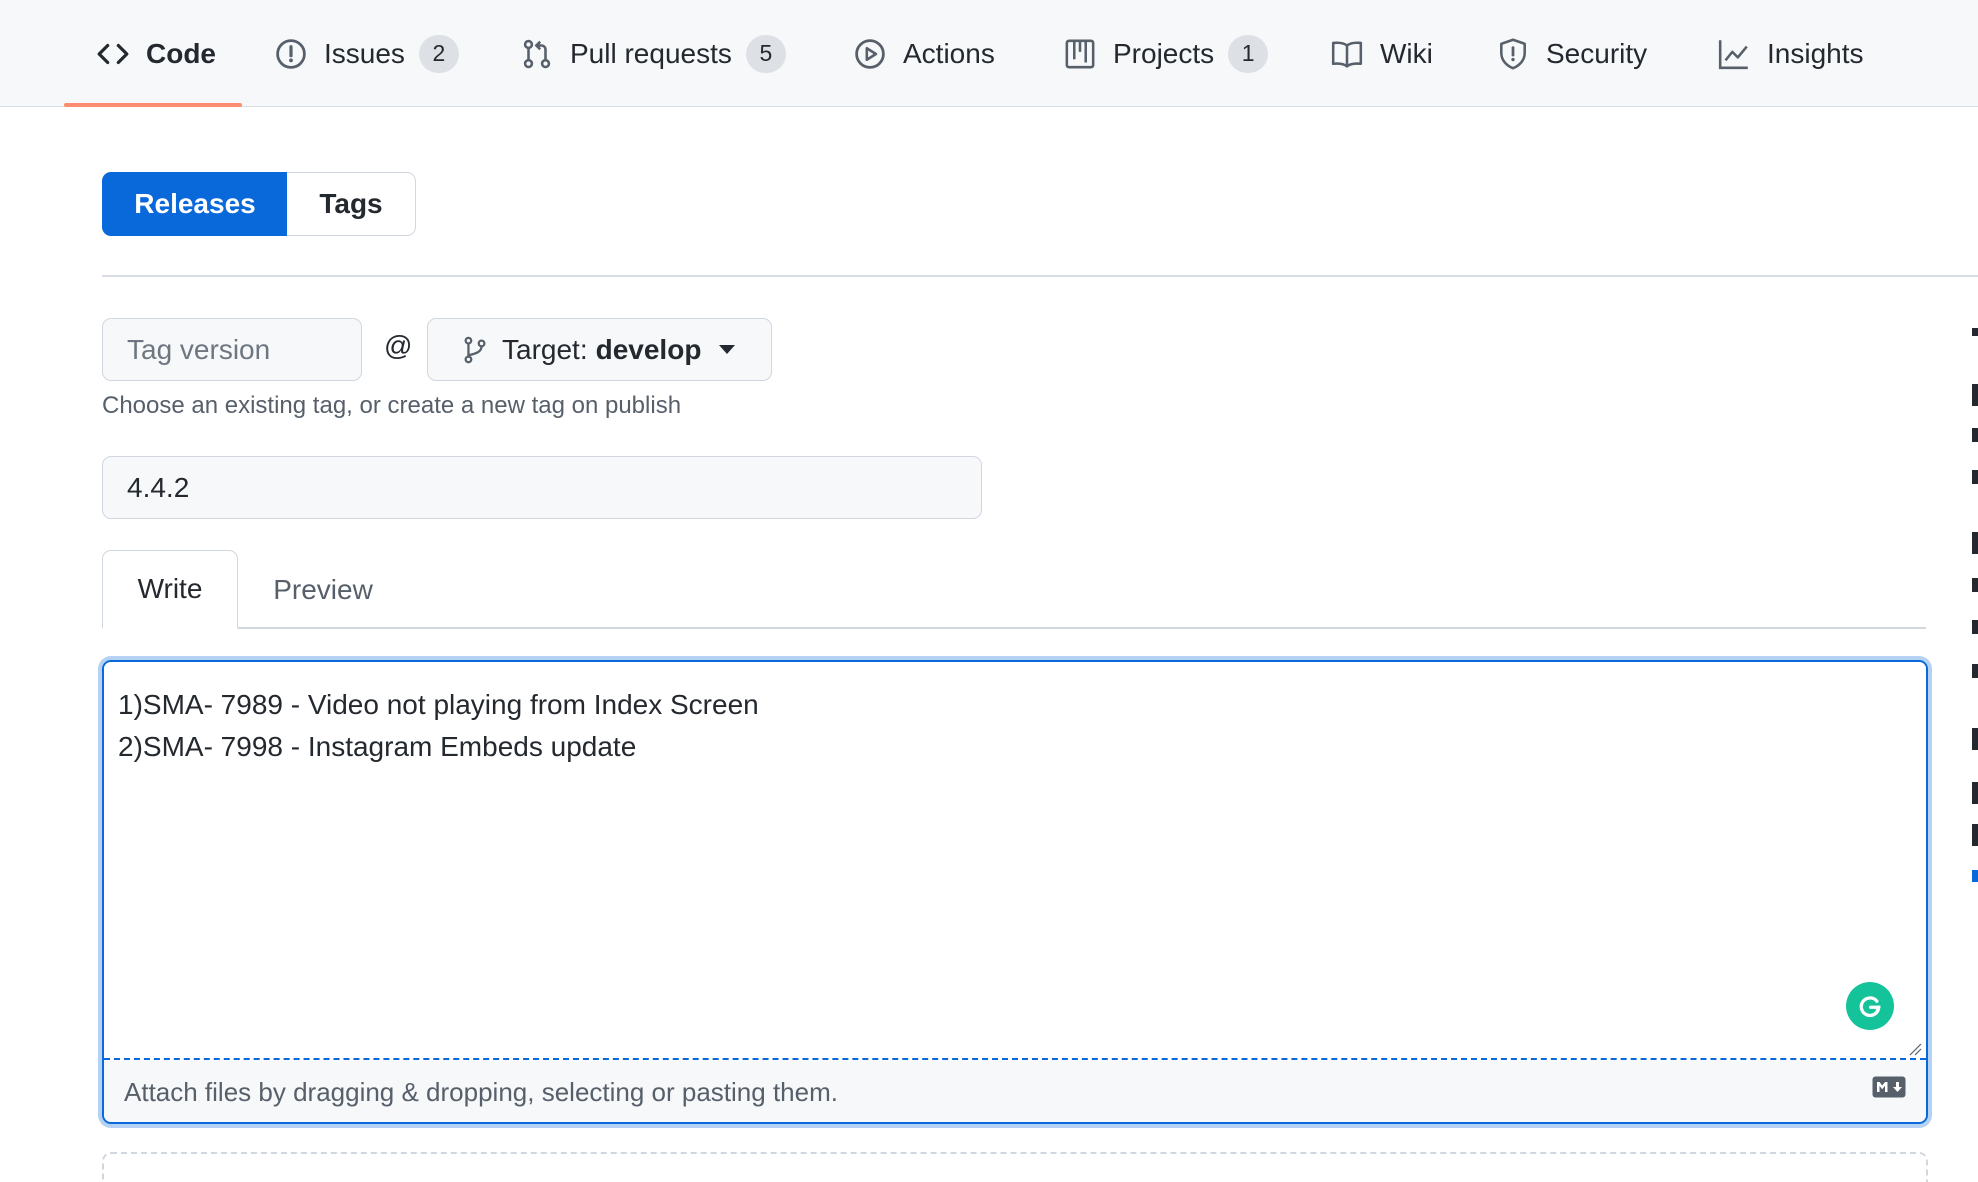 The width and height of the screenshot is (1978, 1182). Describe the element at coordinates (153, 105) in the screenshot. I see `active-tab-underline` at that location.